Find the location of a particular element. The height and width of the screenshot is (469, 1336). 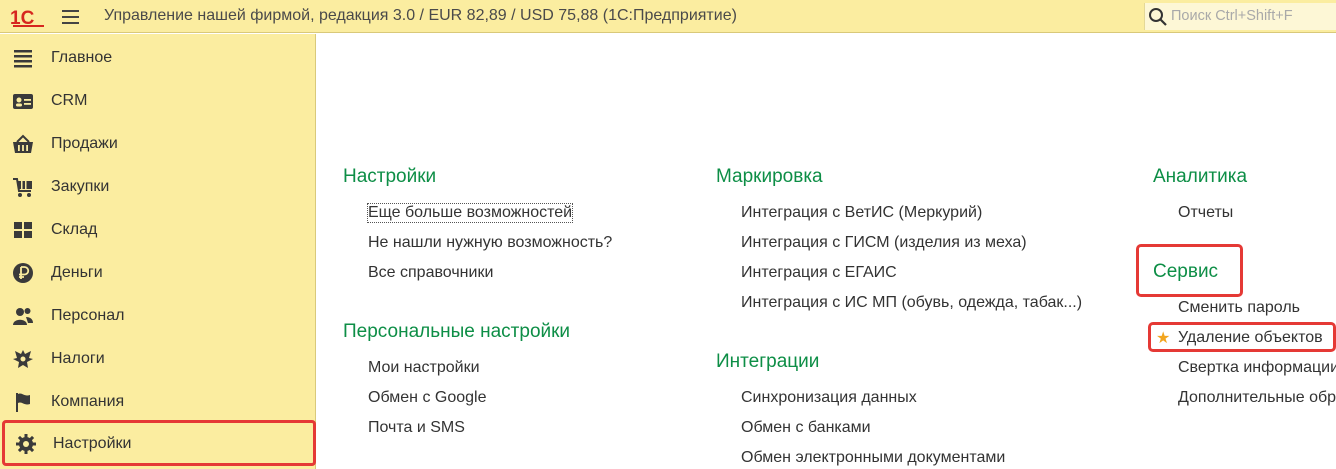

link-all-catalogs: Все справочники is located at coordinates (430, 273).